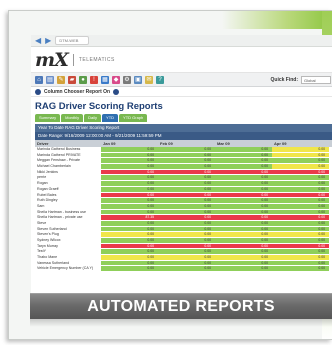  What do you see at coordinates (181, 92) in the screenshot?
I see `column-chooser-bar: Column Chooser Report On` at bounding box center [181, 92].